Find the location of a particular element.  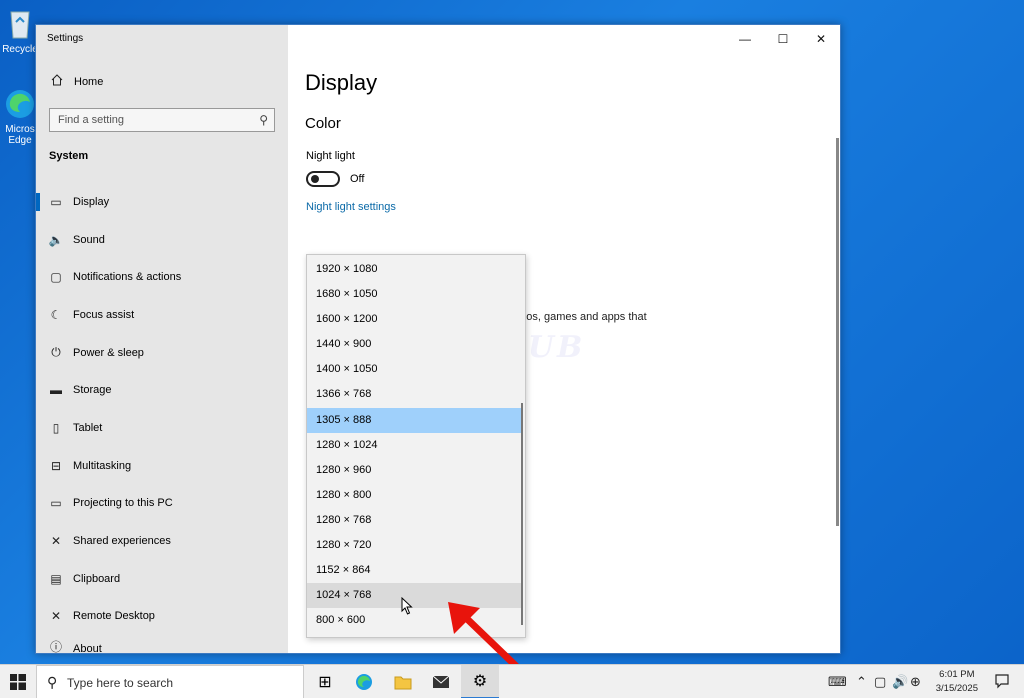

sidebar-item-label: Multitasking is located at coordinates (102, 465).